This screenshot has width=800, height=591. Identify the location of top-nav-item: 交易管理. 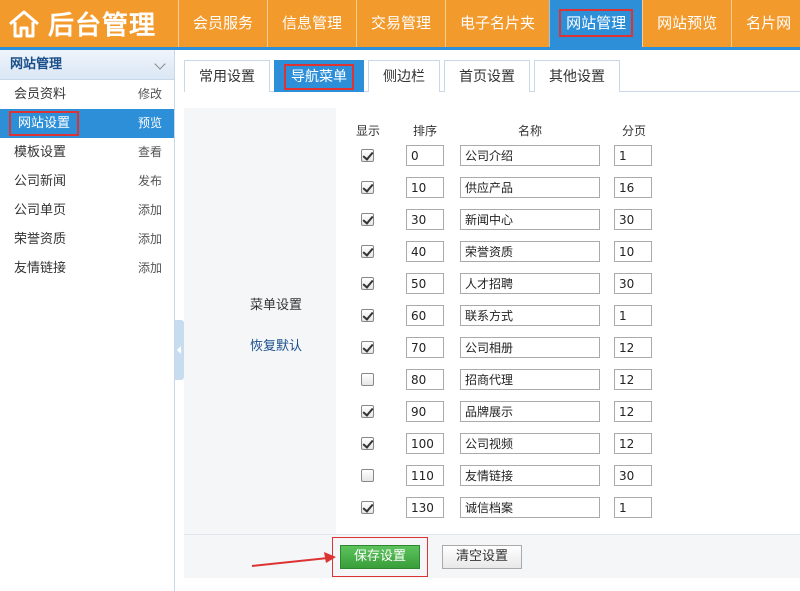
(400, 23).